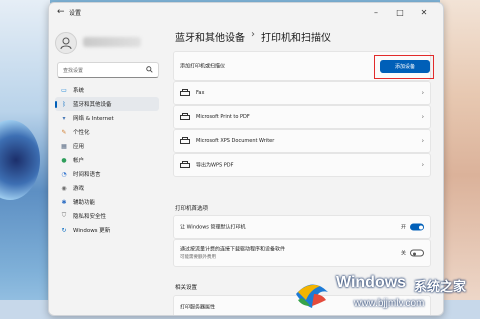 Image resolution: width=480 pixels, height=319 pixels. I want to click on default-printer-label: 让 Windows 管理默认打印机, so click(213, 227).